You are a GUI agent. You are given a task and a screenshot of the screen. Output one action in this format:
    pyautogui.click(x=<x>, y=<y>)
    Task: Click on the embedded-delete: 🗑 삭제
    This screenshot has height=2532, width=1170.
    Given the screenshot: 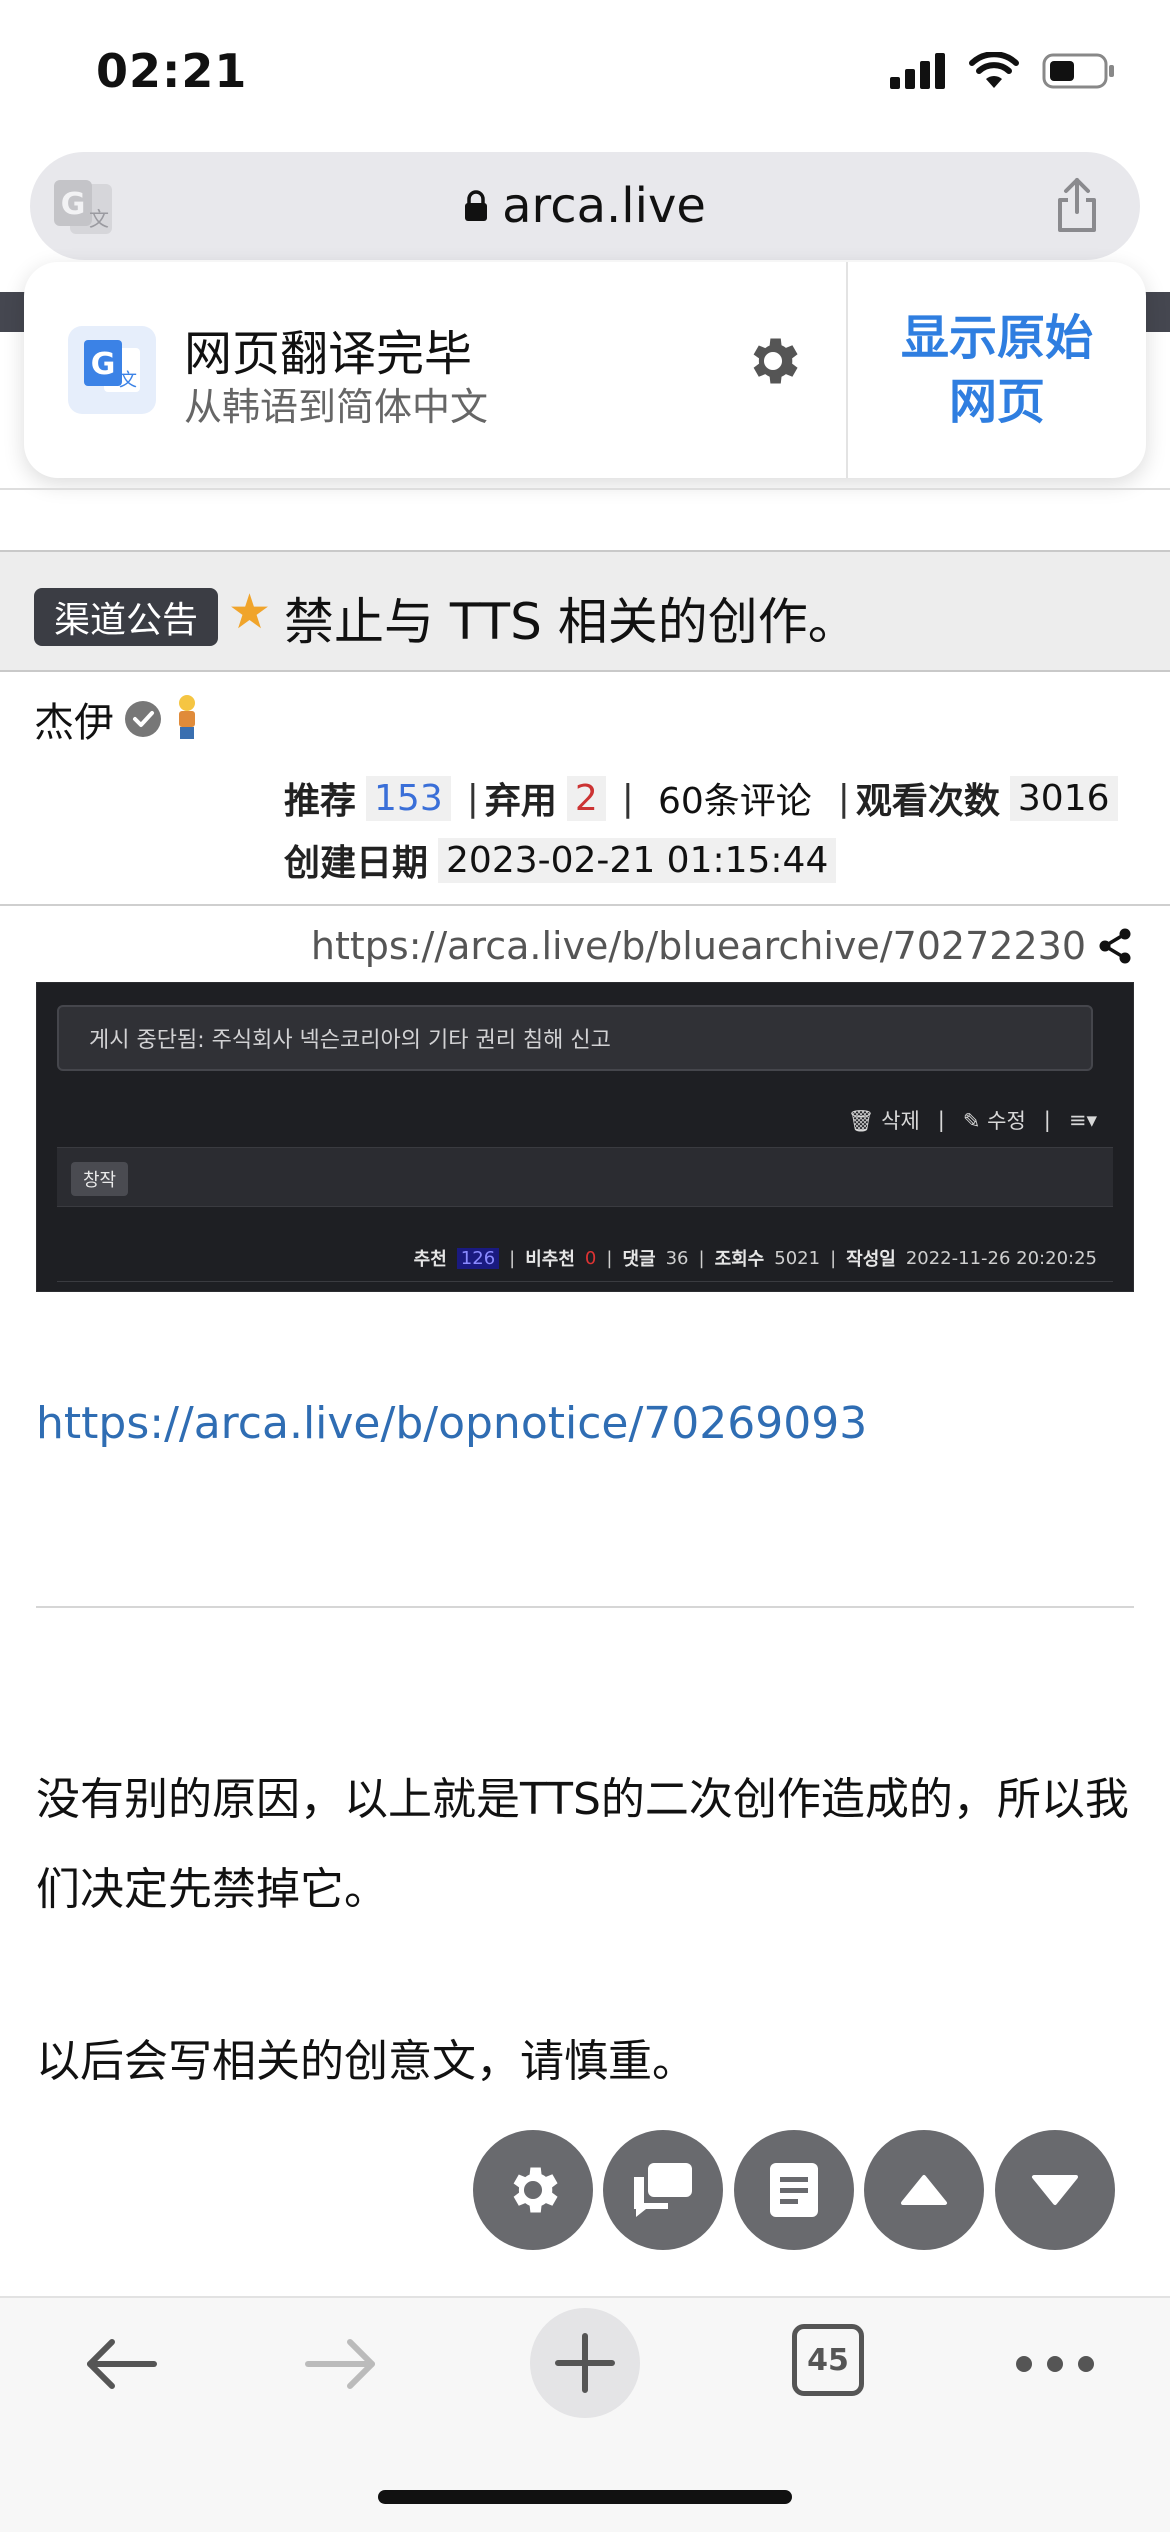 What is the action you would take?
    pyautogui.click(x=883, y=1121)
    